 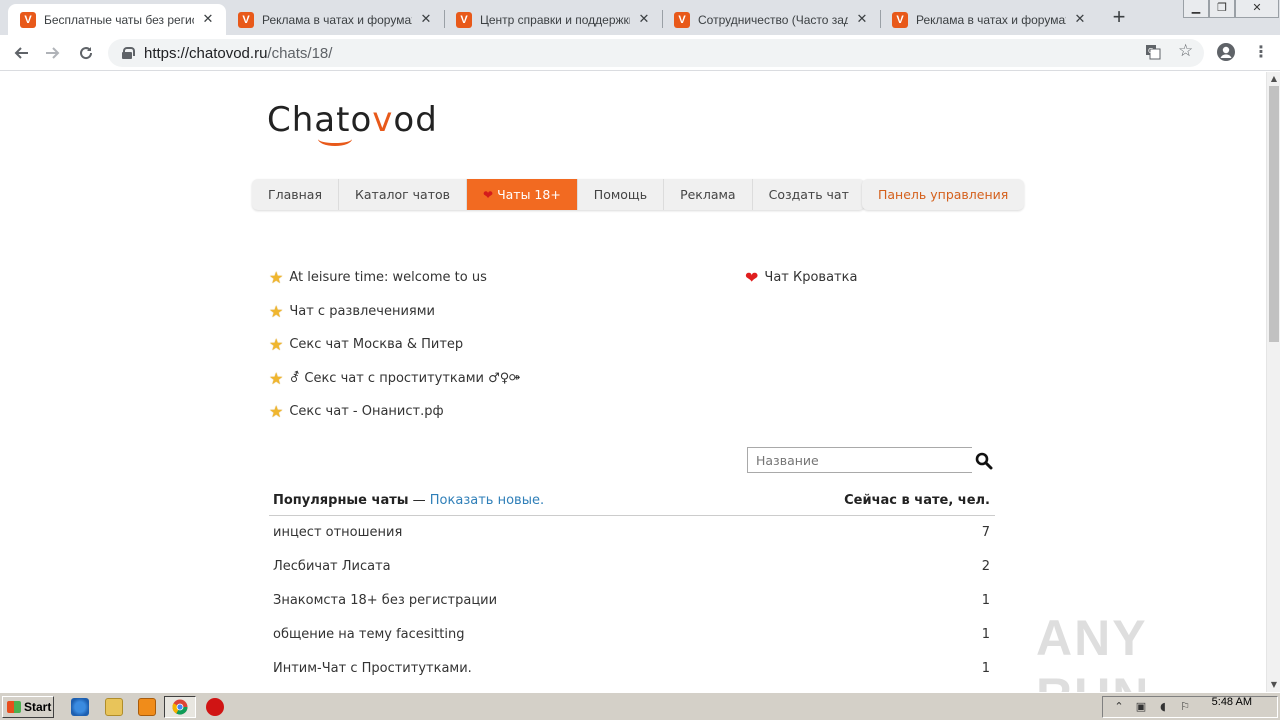 I want to click on url-text: https://chatovod.ru/chats/18/, so click(x=238, y=53).